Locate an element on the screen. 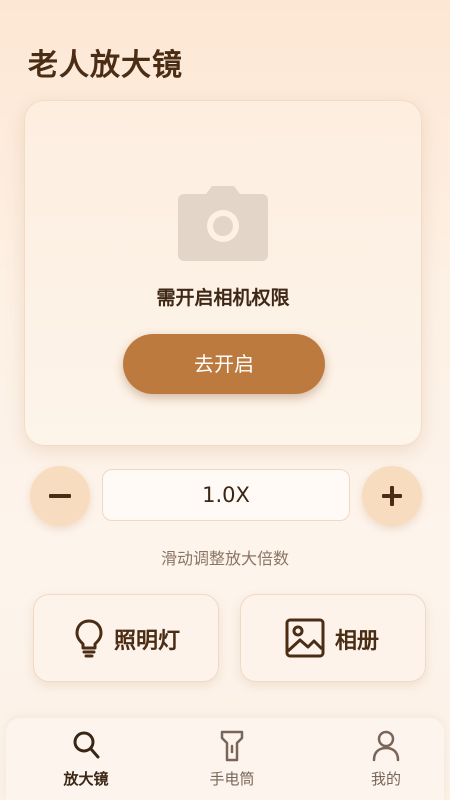 The image size is (450, 800). zoom-control: 1.0X is located at coordinates (225, 496).